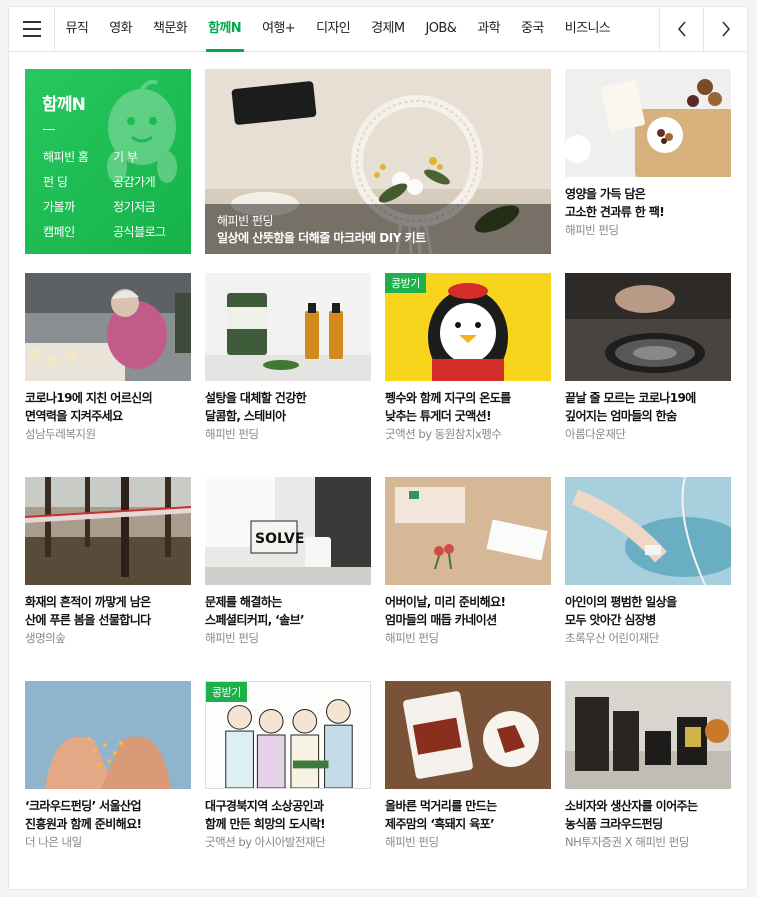 This screenshot has width=757, height=897. I want to click on card-crowdfunding-seoul: ‘크라우드펀딩’ 서울산업 진흥원과 함께 준비해요! 더 나은 내일, so click(108, 765).